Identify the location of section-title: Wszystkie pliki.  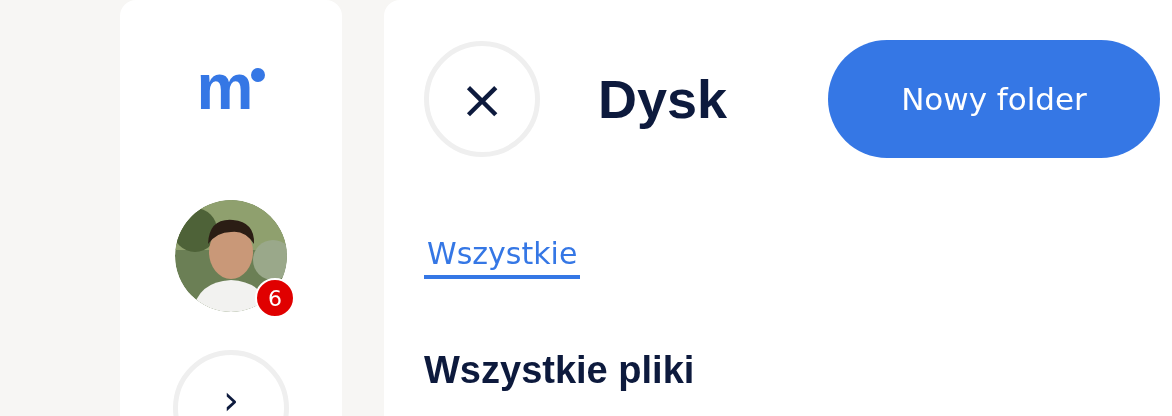
(560, 370).